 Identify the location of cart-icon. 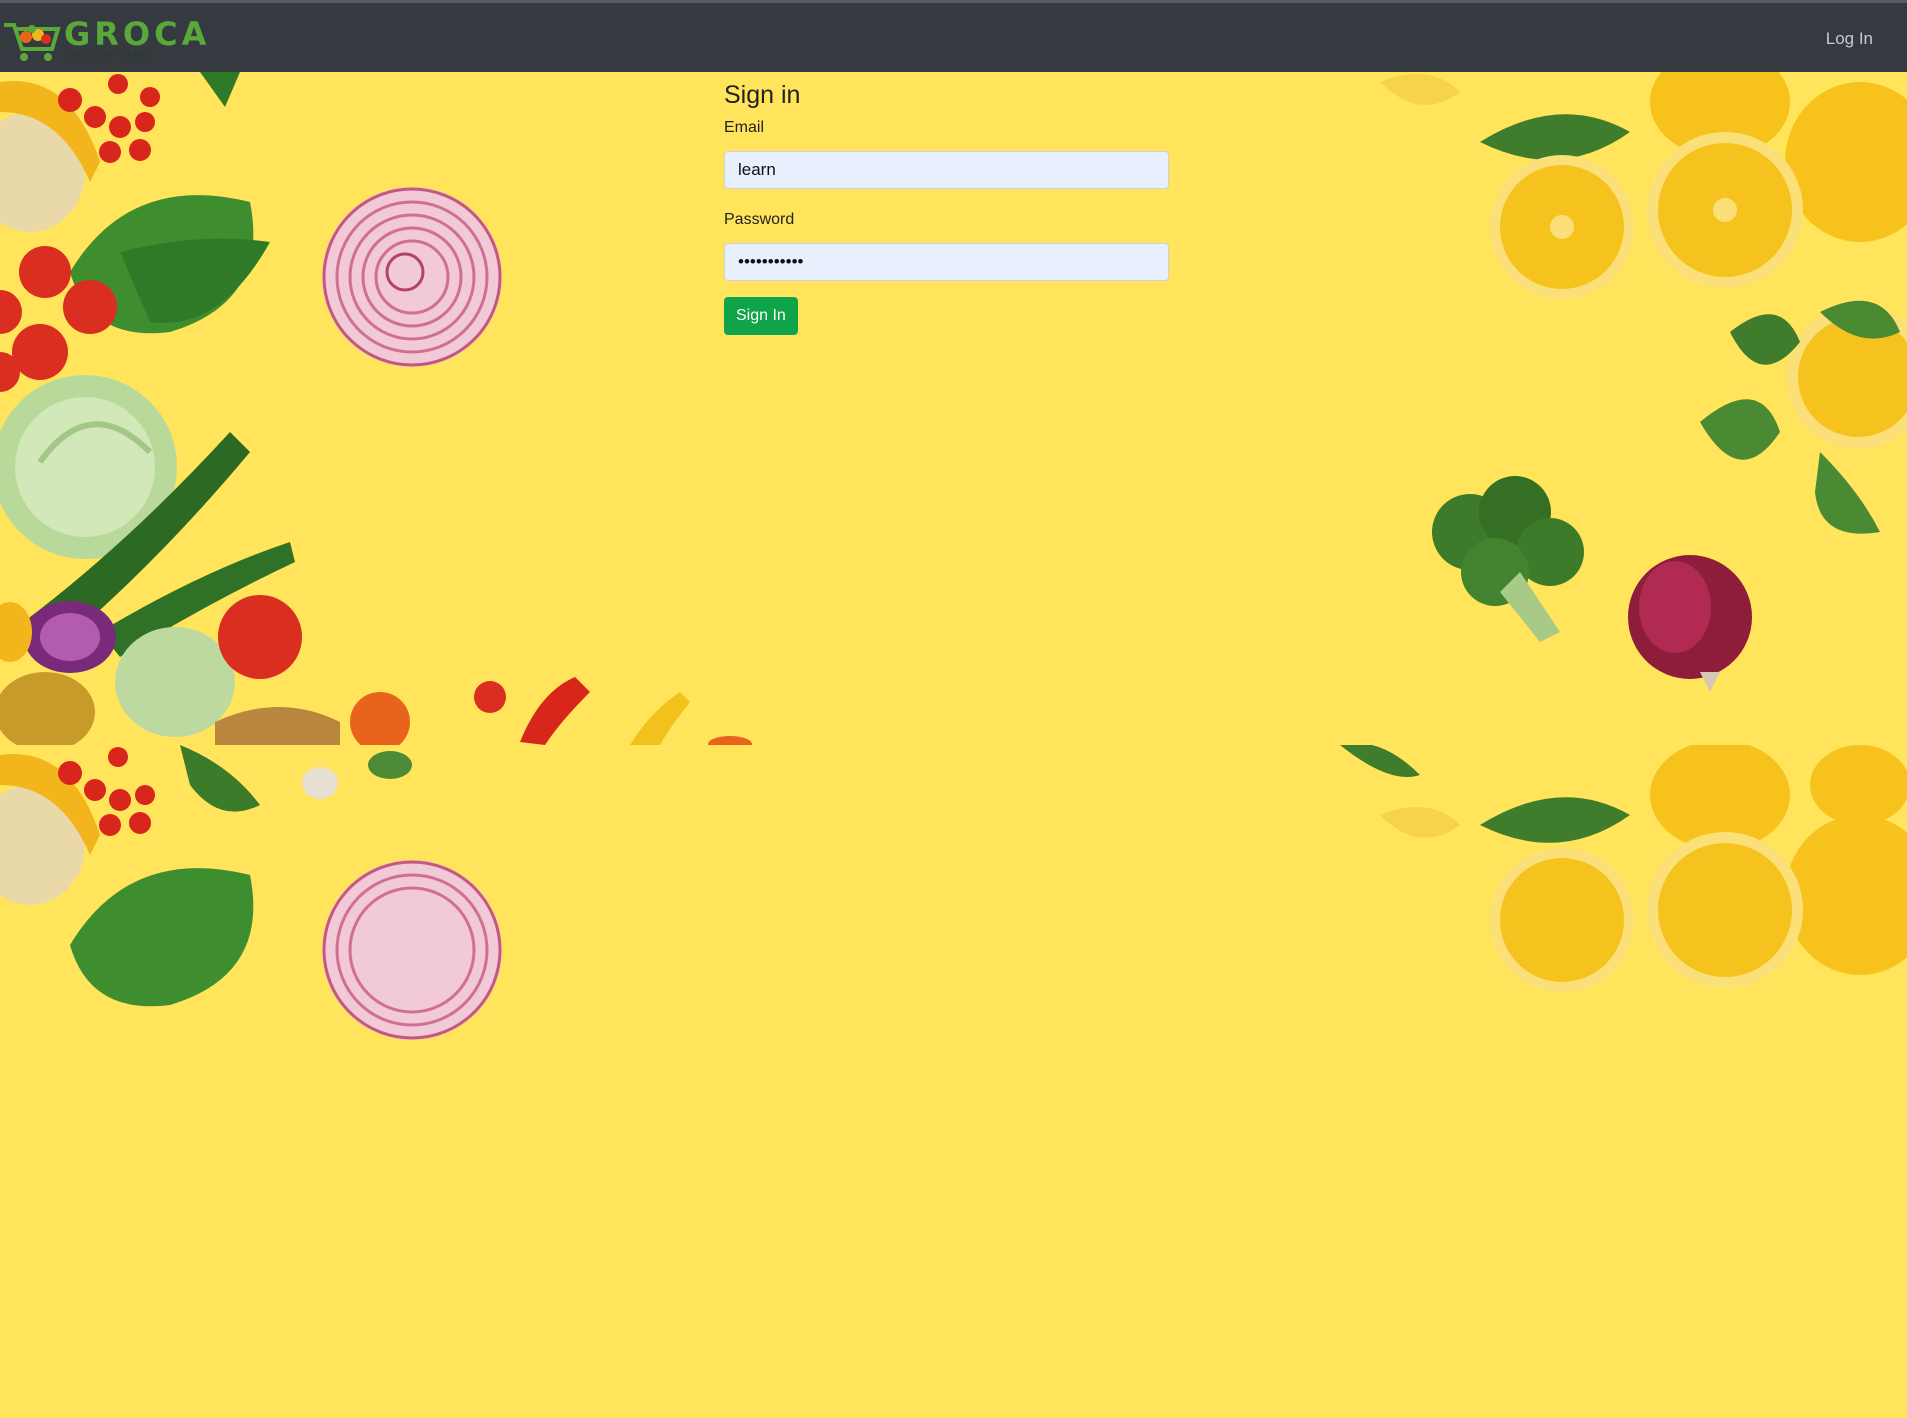
(32, 42).